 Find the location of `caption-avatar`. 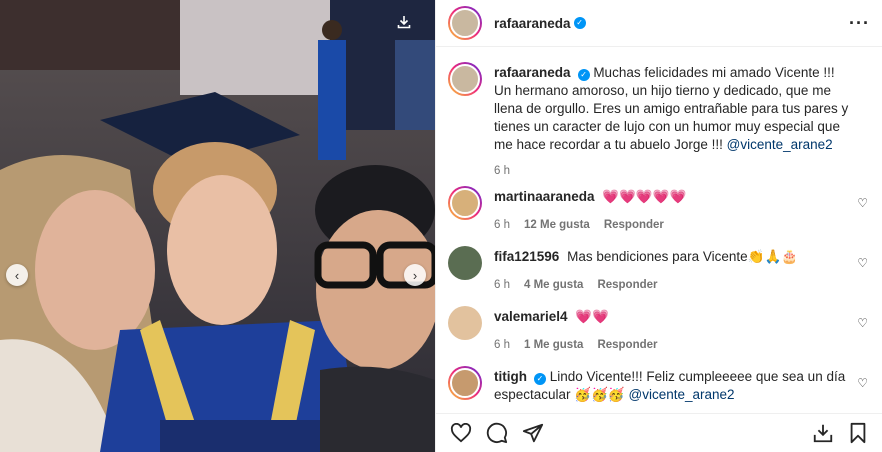

caption-avatar is located at coordinates (465, 79).